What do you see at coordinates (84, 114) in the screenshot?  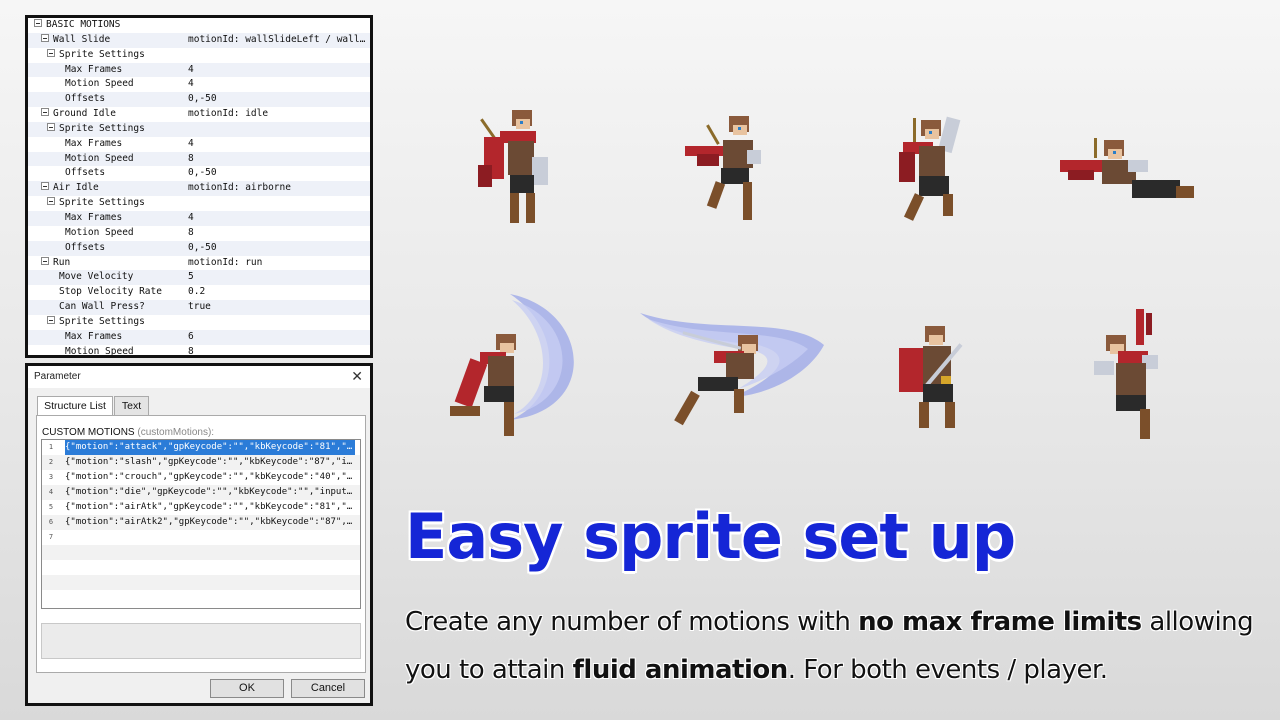 I see `tree-row-label: Ground Idle` at bounding box center [84, 114].